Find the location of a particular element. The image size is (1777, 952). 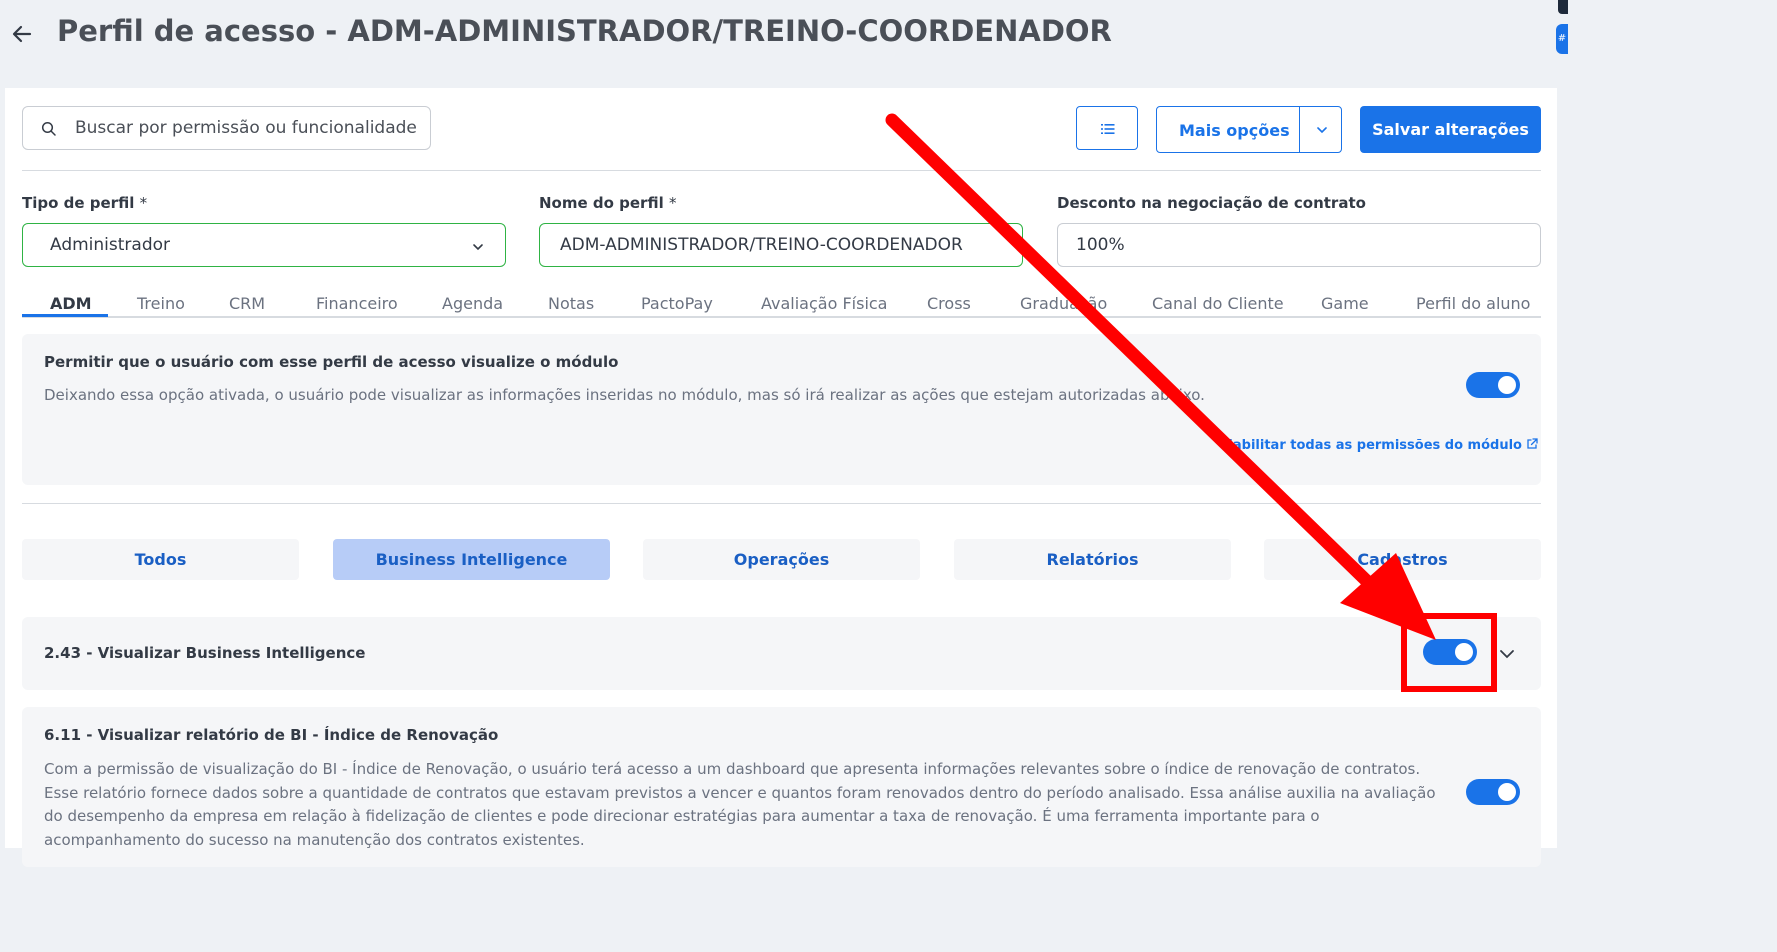

profile-name-label: Nome do perfil * is located at coordinates (608, 203).